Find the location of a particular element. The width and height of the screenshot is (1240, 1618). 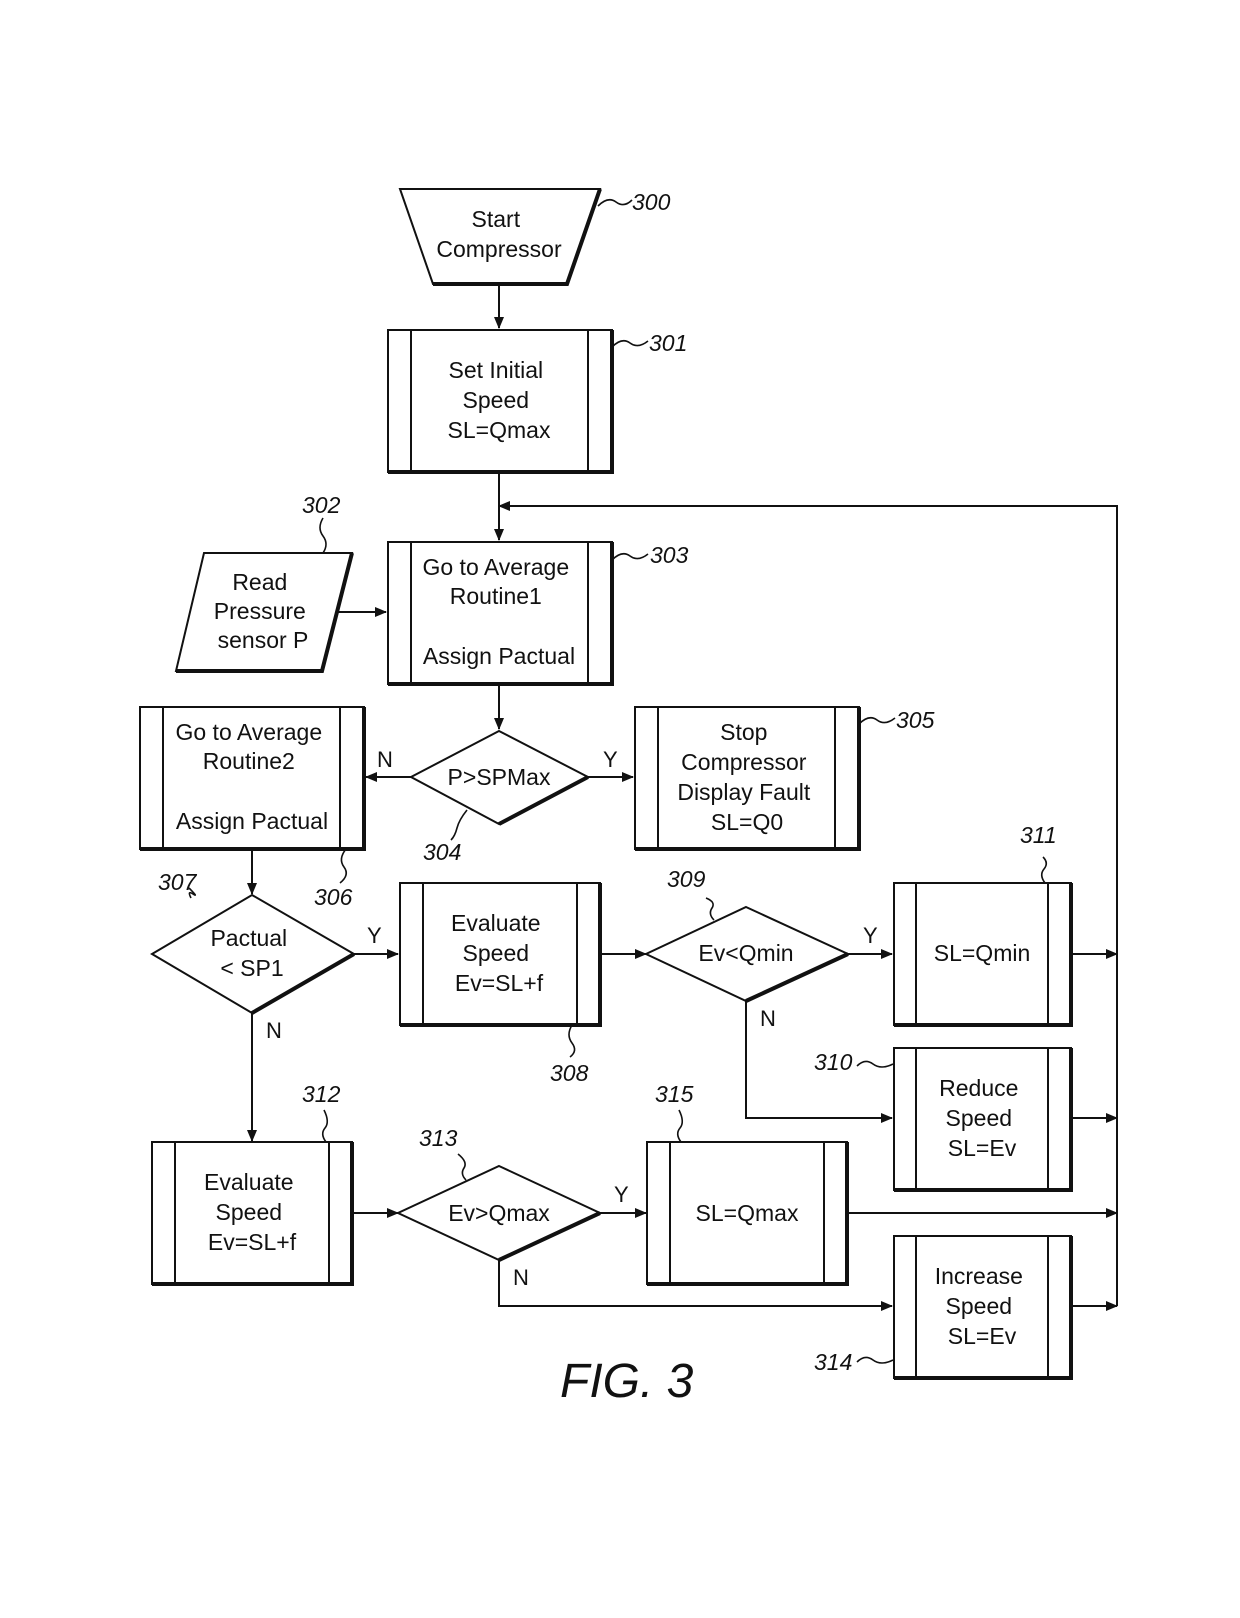

branch-label-304-yes: Y is located at coordinates (610, 759).